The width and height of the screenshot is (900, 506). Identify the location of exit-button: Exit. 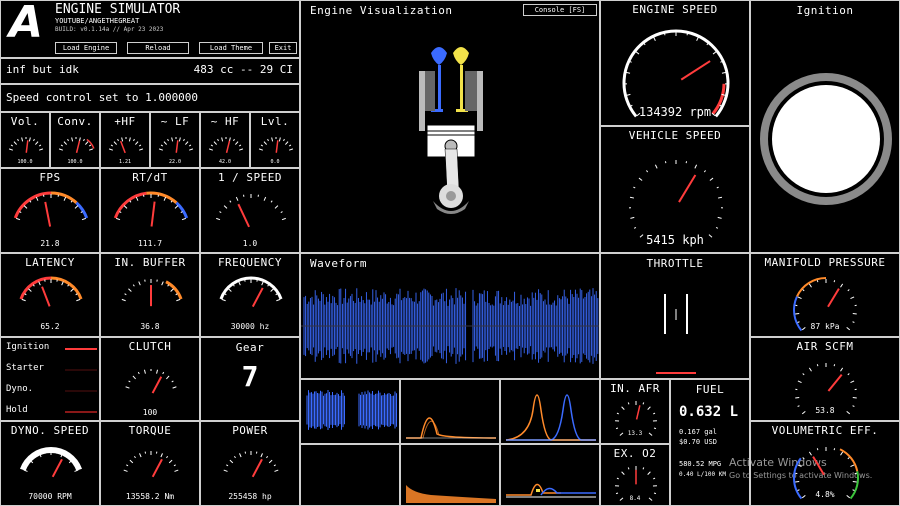
(283, 48).